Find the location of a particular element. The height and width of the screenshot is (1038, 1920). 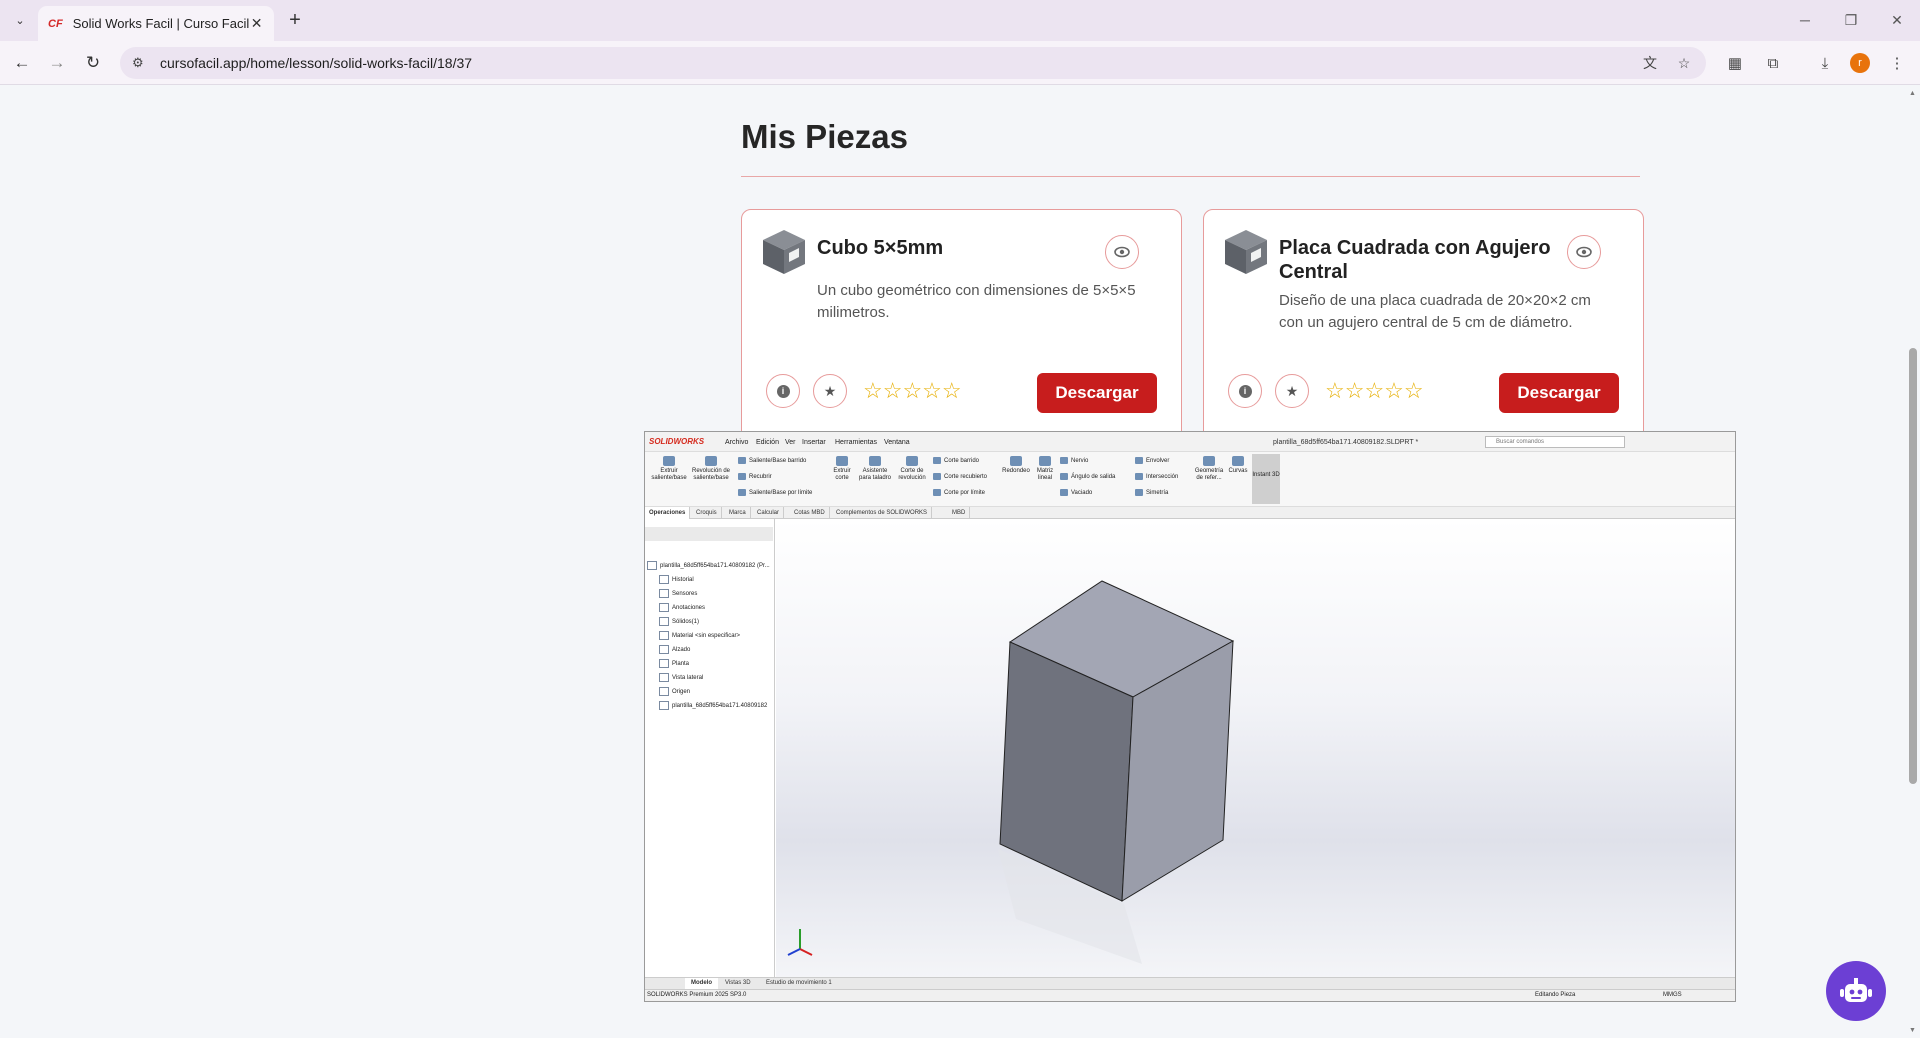

page-title: Mis Piezas is located at coordinates (824, 136).